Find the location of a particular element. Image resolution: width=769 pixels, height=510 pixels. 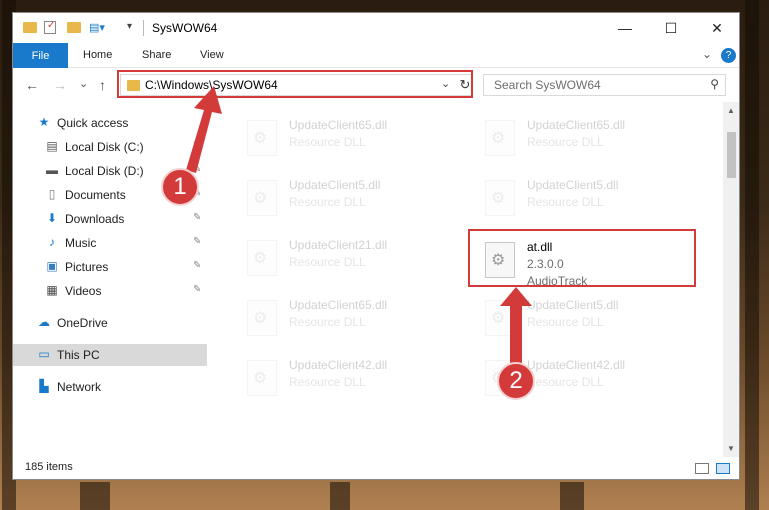

scroll-down-icon: ▼ is located at coordinates (731, 448).